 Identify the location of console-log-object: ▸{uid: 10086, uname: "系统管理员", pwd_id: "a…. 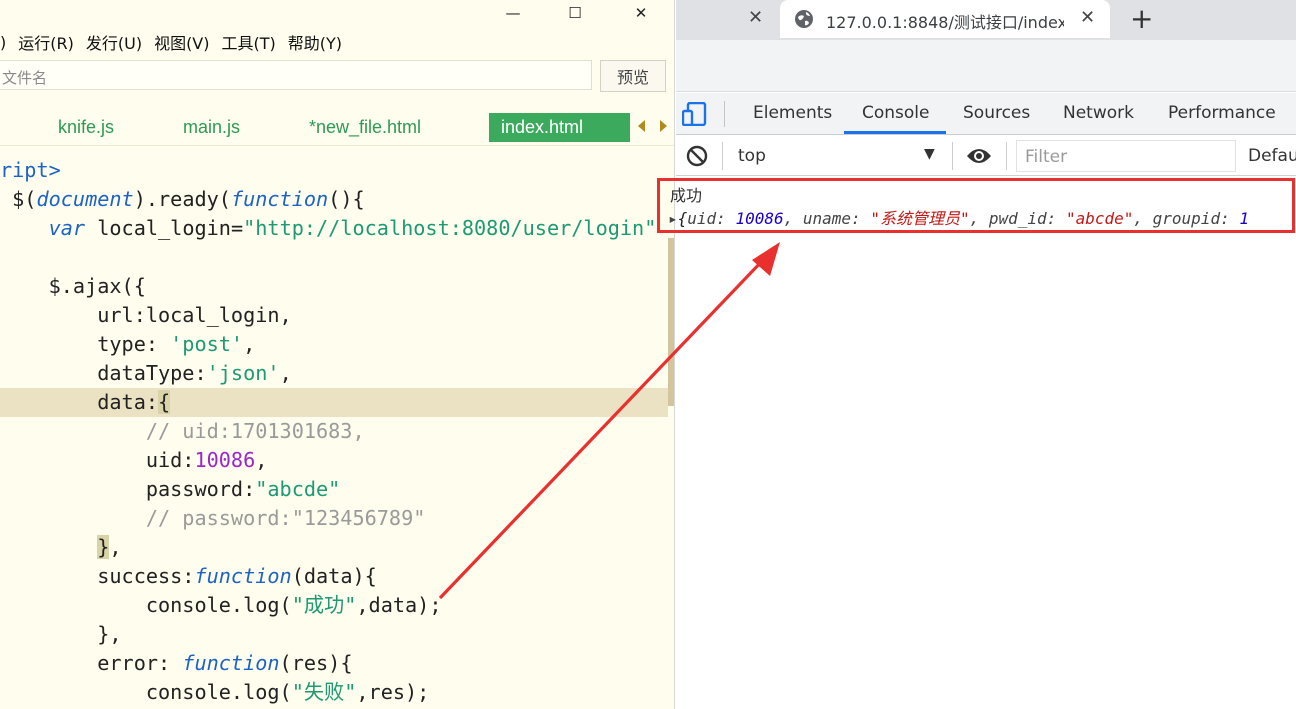
(958, 217).